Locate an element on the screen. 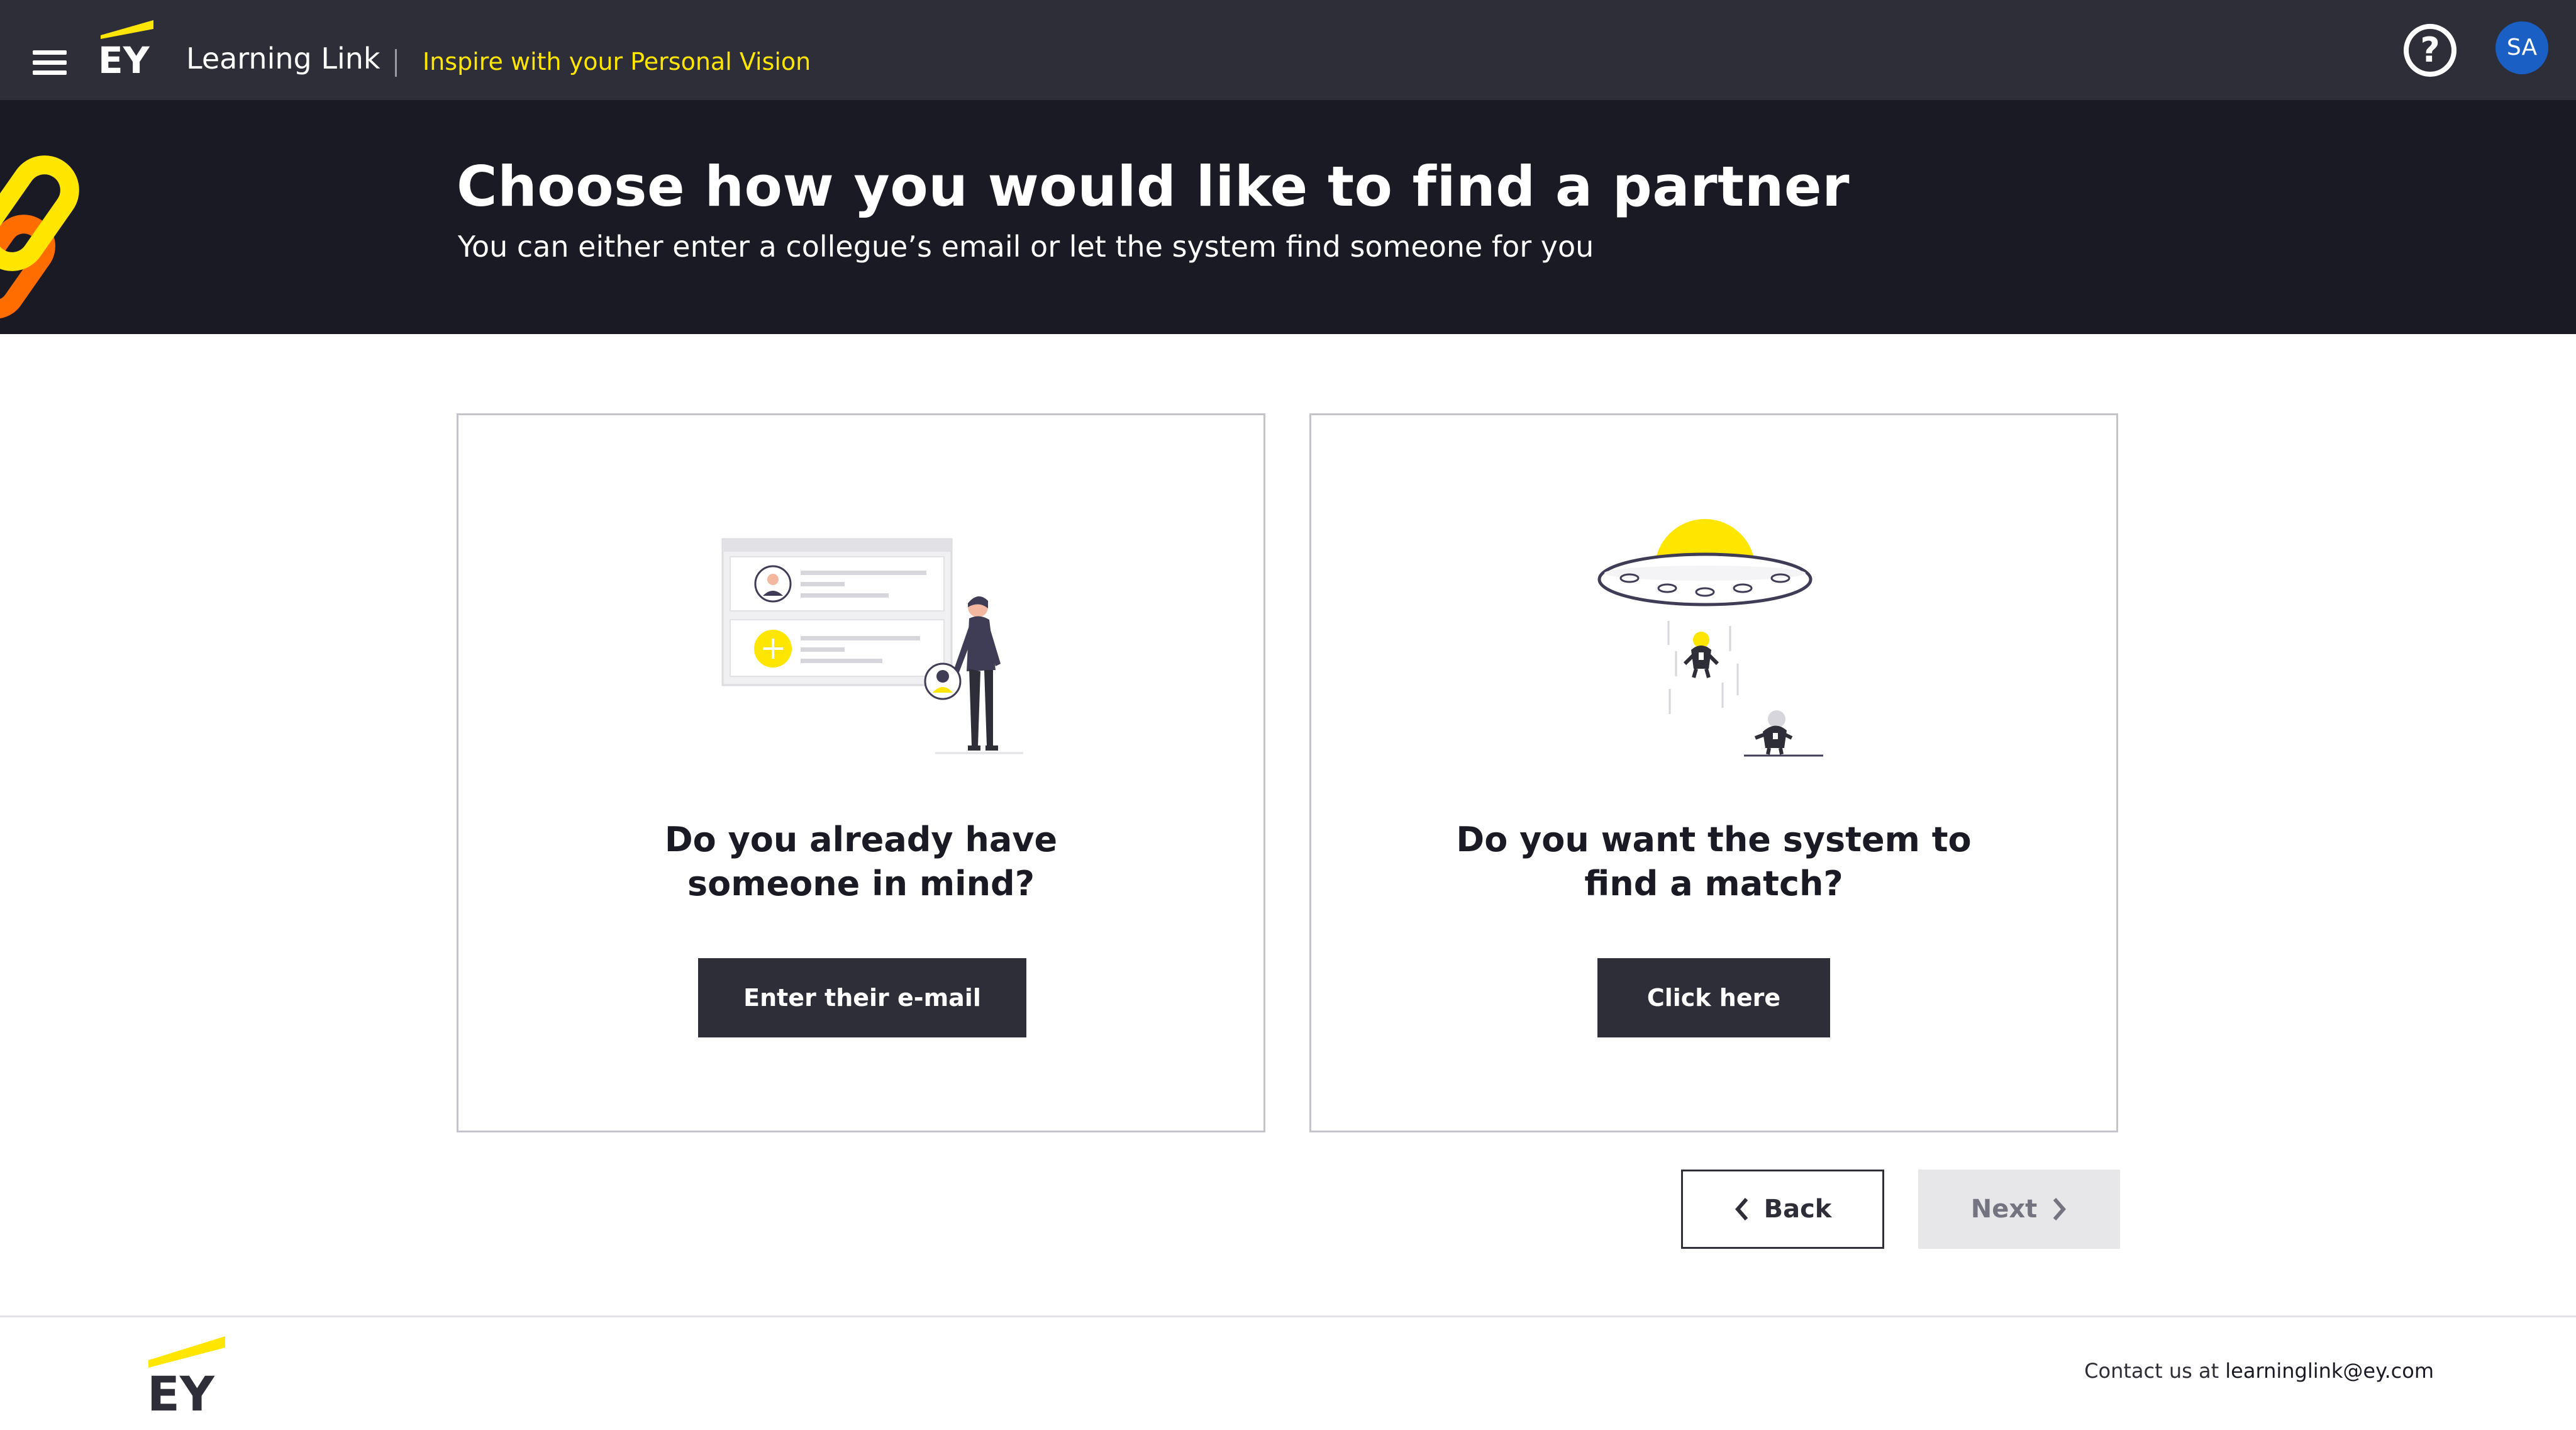 This screenshot has height=1430, width=2576. profile-list-illustration is located at coordinates (872, 646).